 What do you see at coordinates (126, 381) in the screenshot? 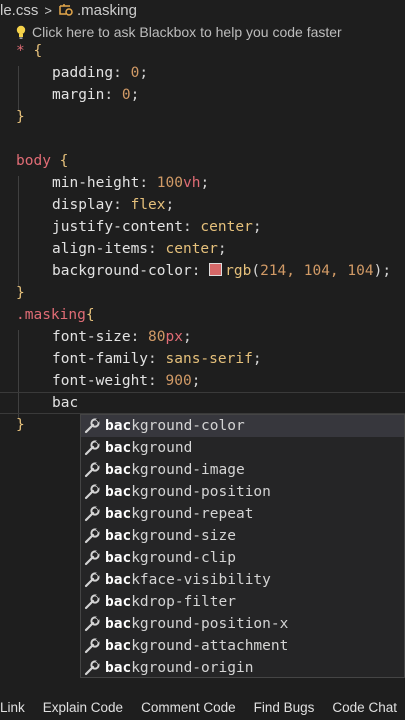
I see `code-line: font-weight: 900;` at bounding box center [126, 381].